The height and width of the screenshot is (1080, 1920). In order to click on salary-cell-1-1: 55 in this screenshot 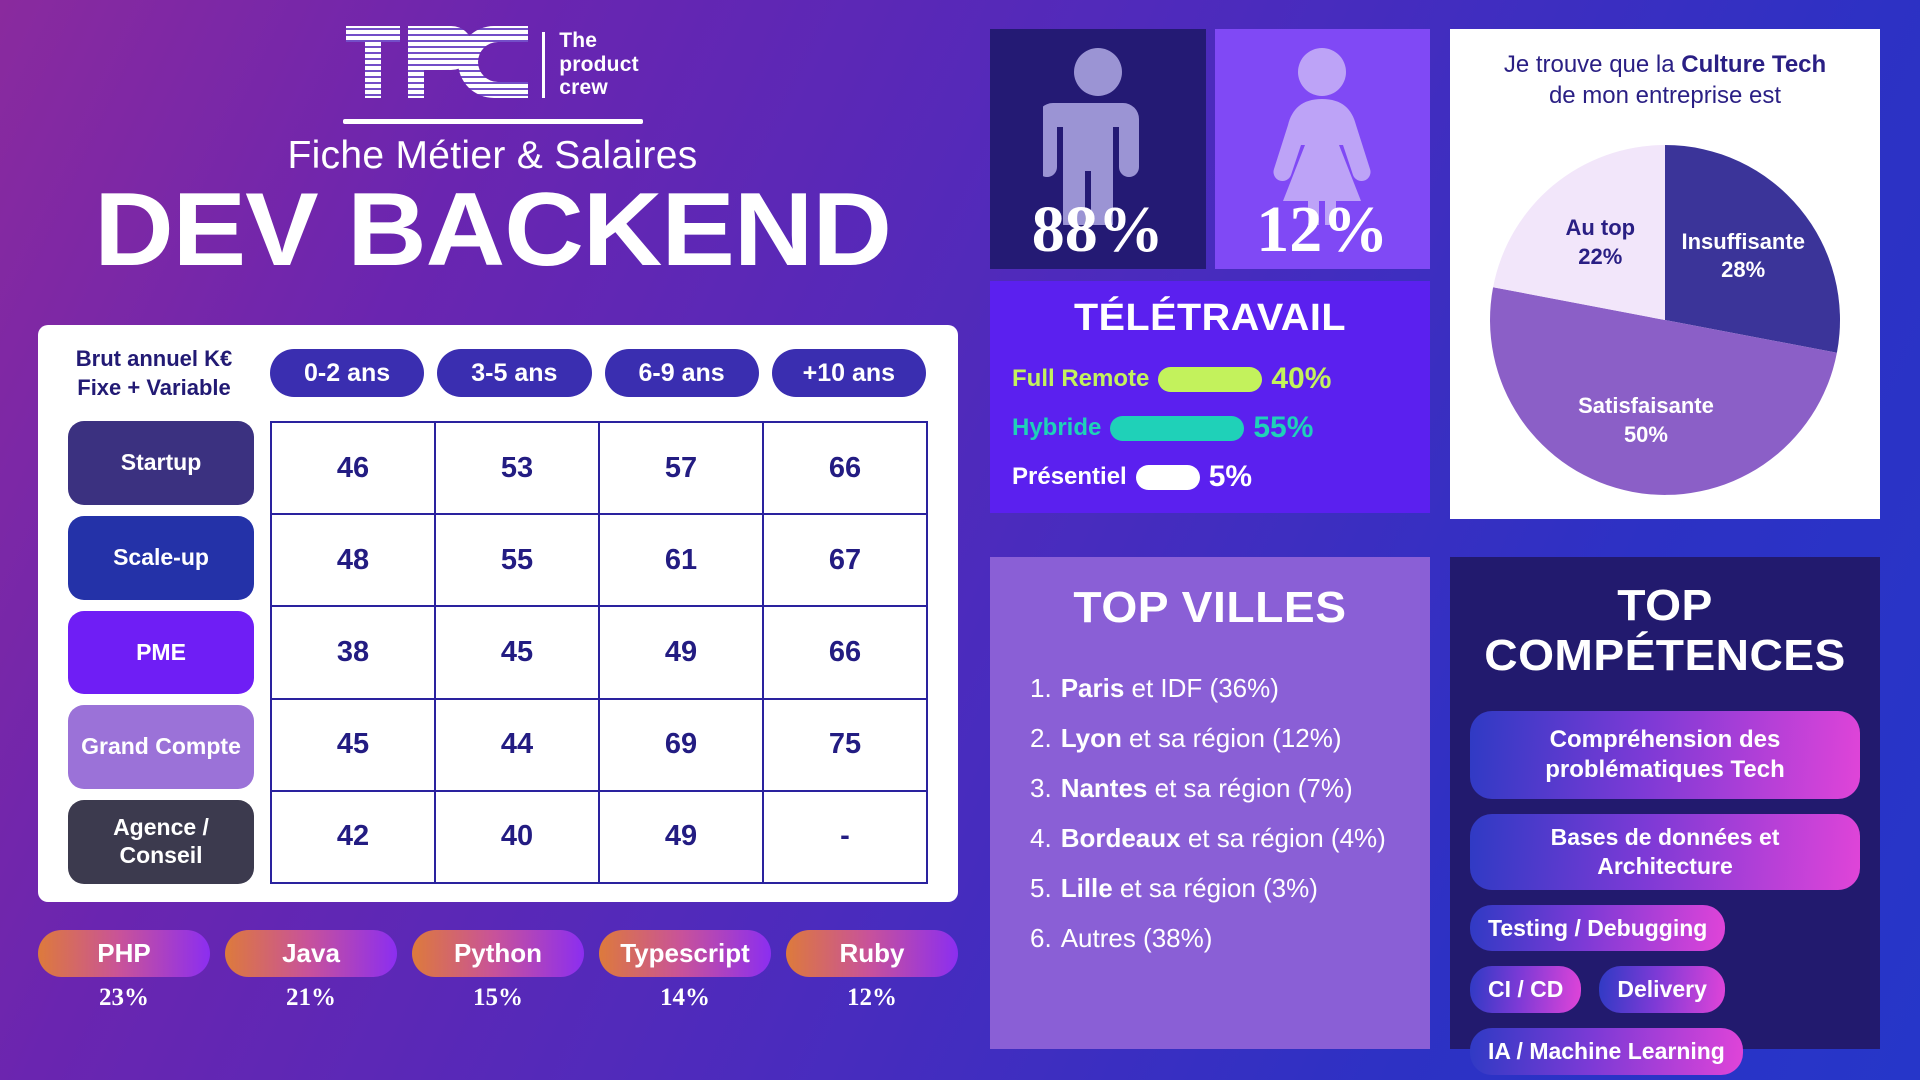, I will do `click(518, 560)`.